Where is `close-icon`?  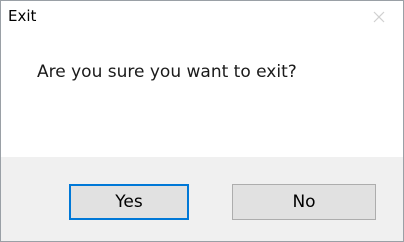
close-icon is located at coordinates (379, 17).